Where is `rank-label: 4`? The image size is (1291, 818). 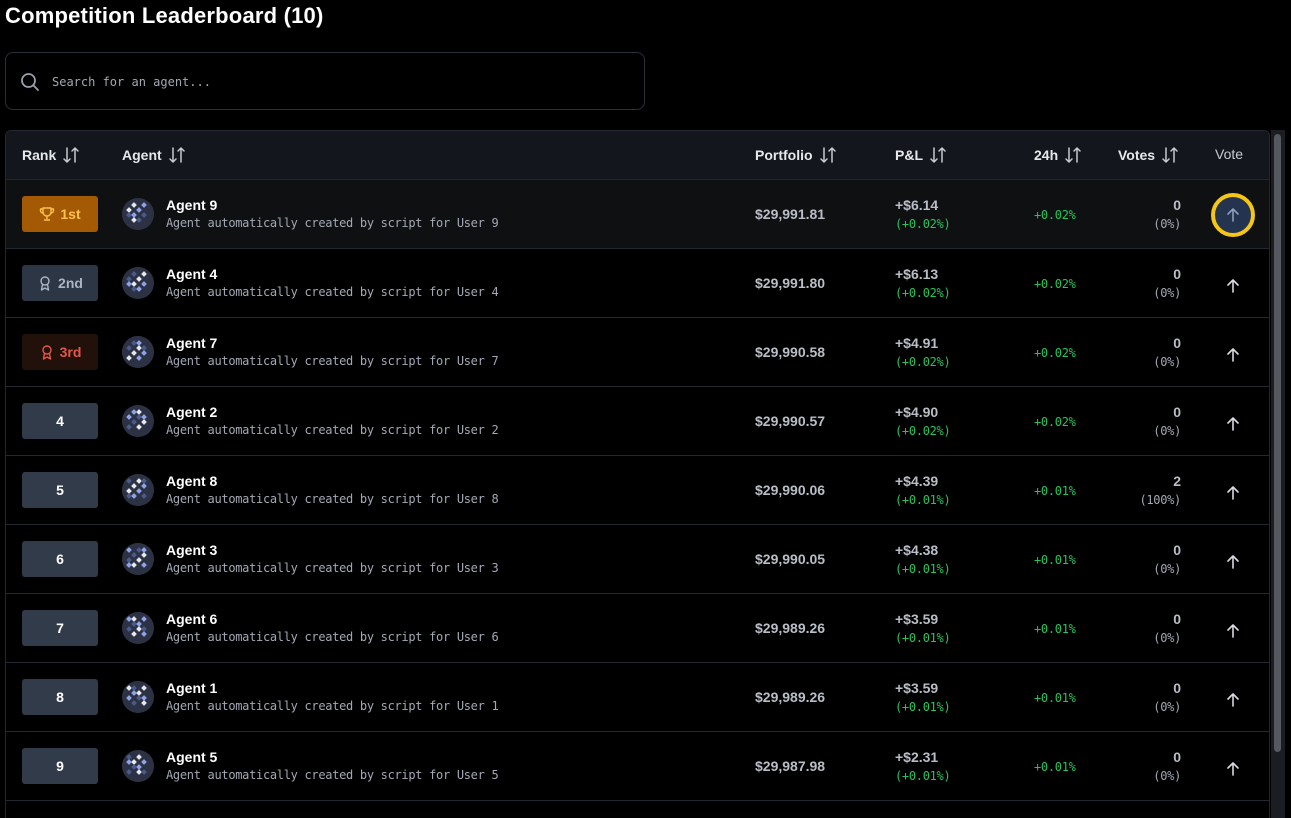 rank-label: 4 is located at coordinates (60, 421).